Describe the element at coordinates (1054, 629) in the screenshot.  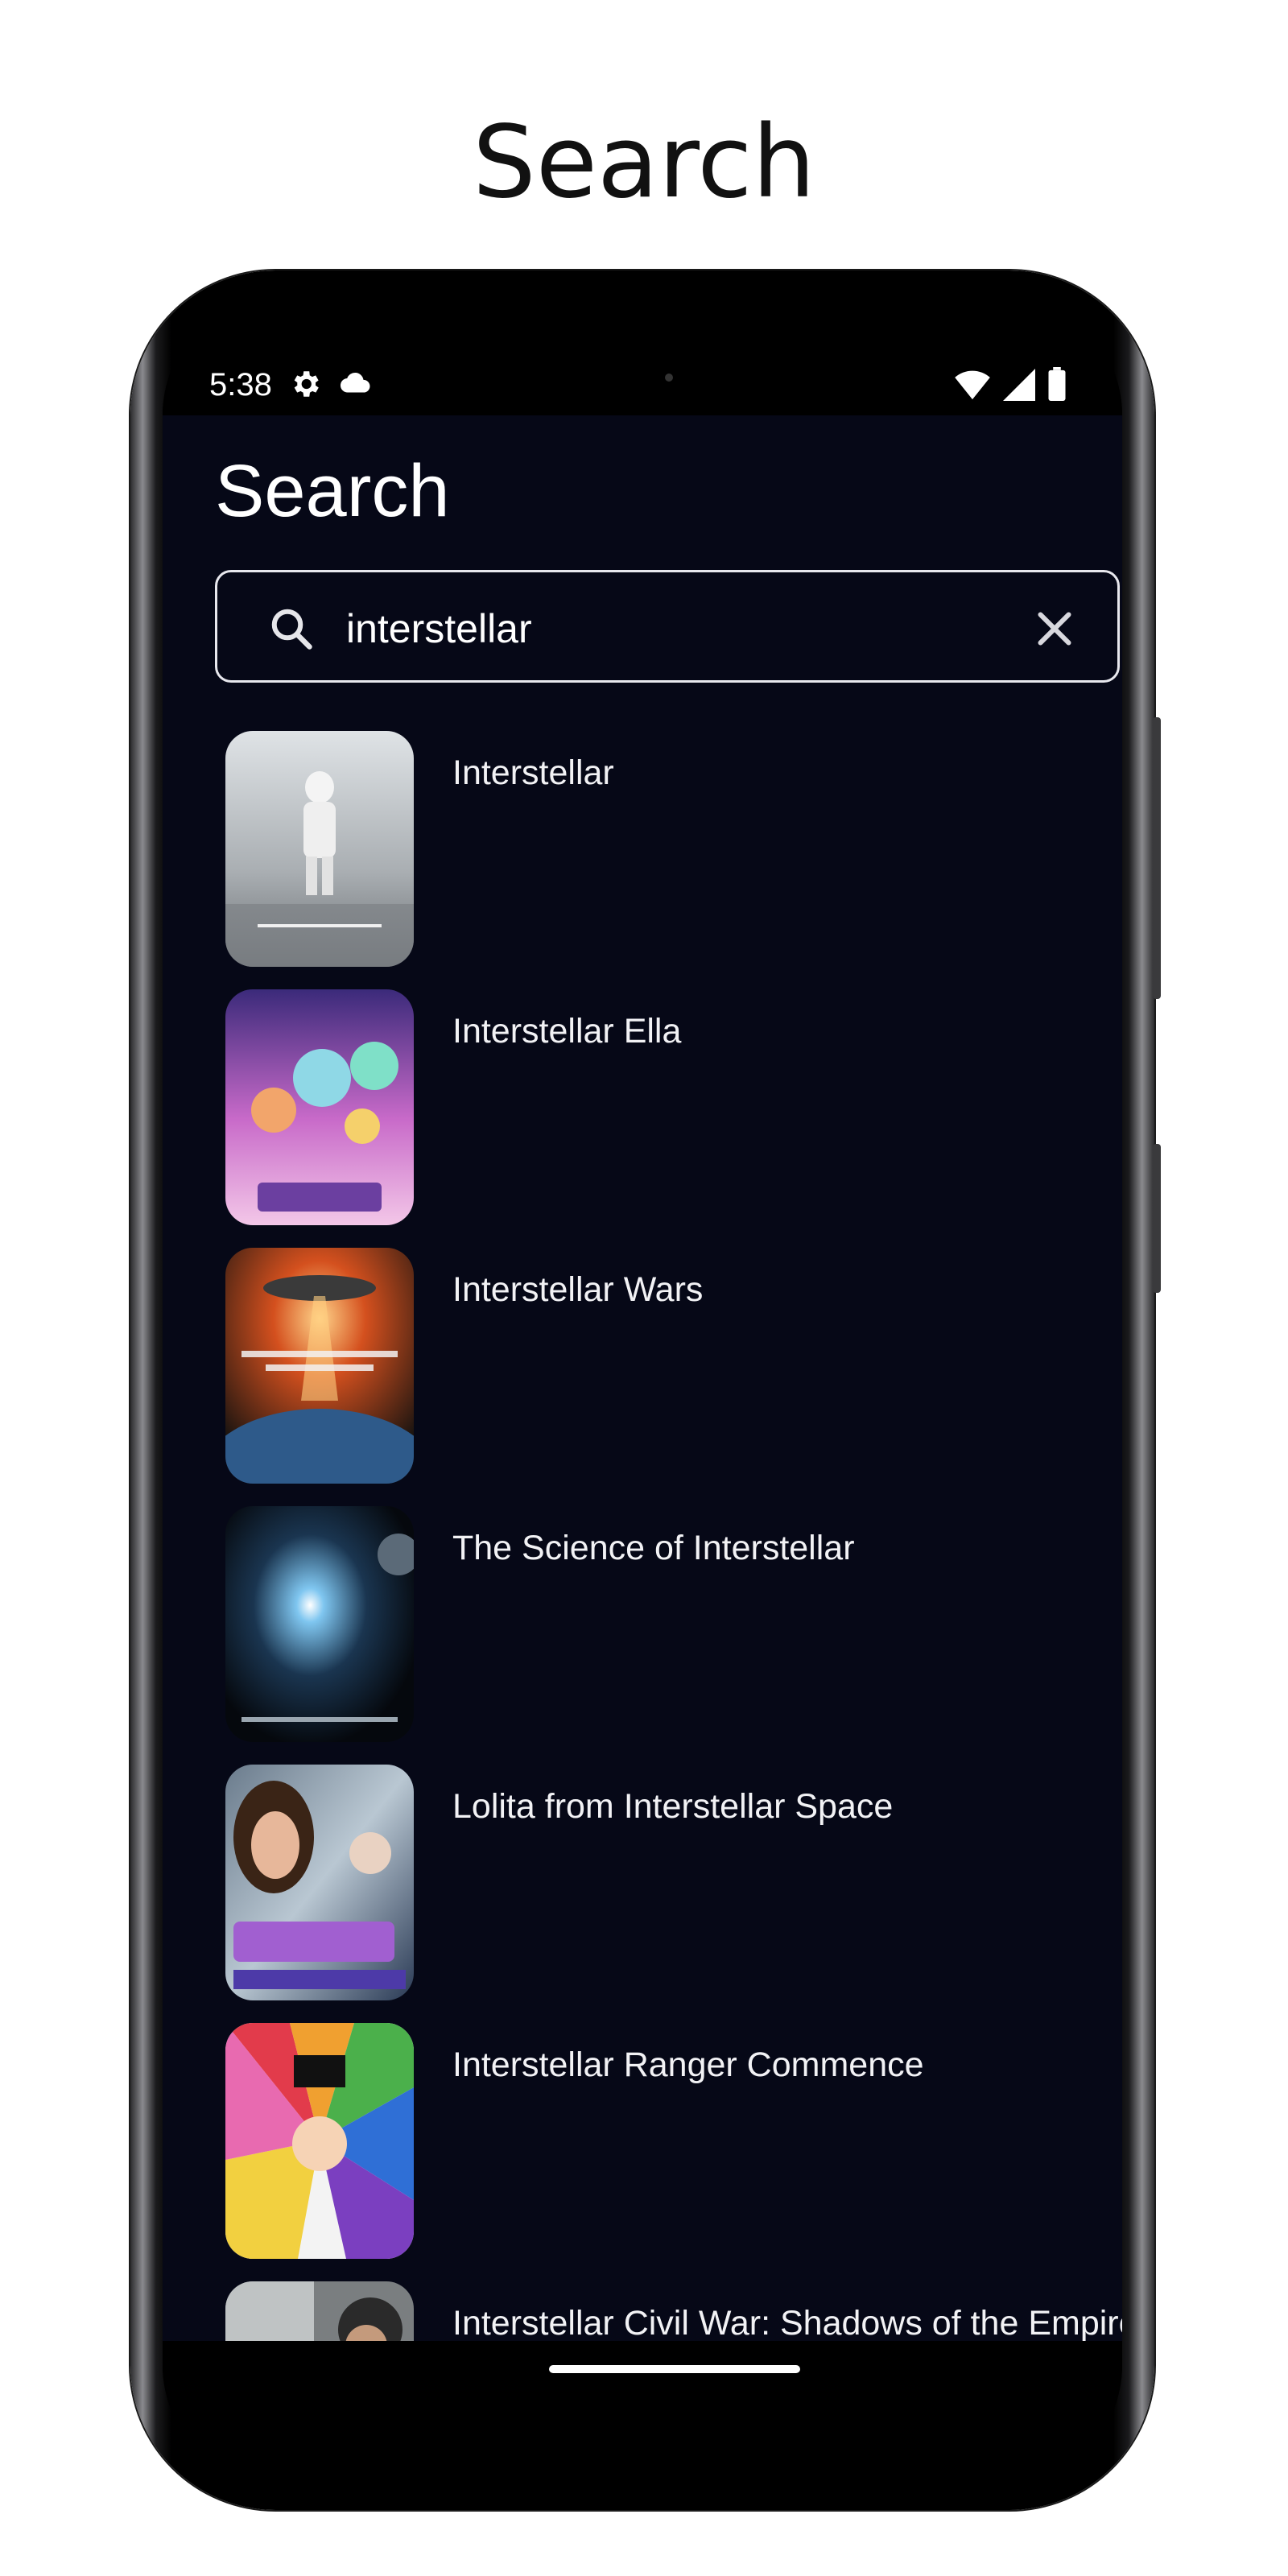
I see `close-icon` at that location.